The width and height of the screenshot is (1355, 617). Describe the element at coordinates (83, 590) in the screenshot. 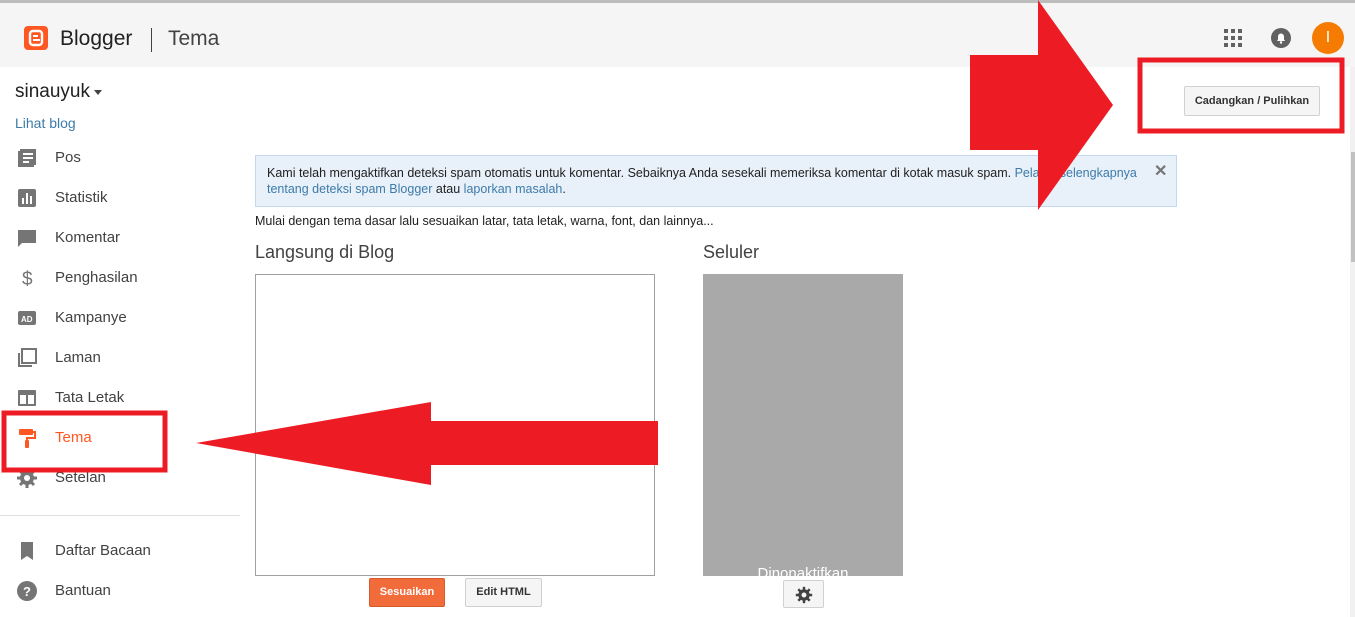

I see `sidebar-item-label: Bantuan` at that location.